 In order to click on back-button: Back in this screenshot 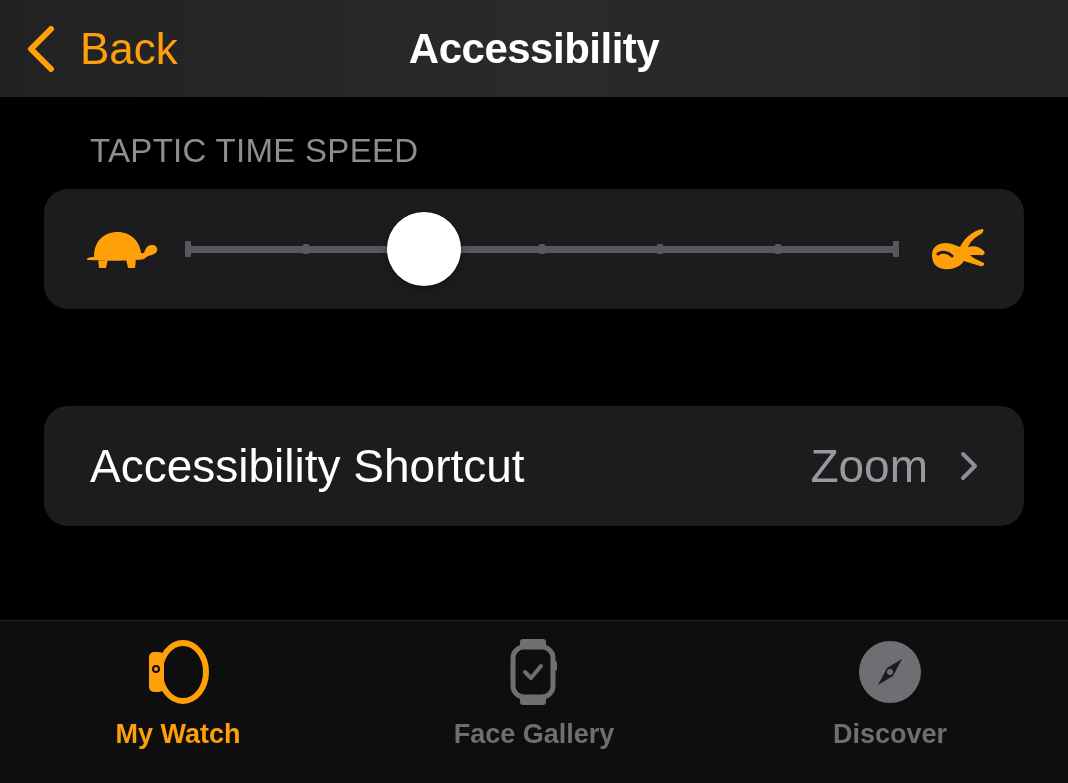, I will do `click(89, 48)`.